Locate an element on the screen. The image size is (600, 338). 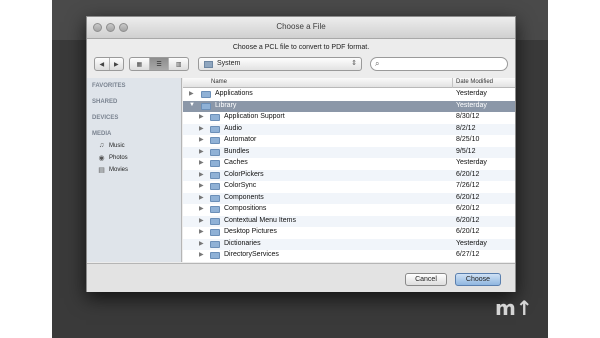
camera-icon: ◉ is located at coordinates (101, 158).